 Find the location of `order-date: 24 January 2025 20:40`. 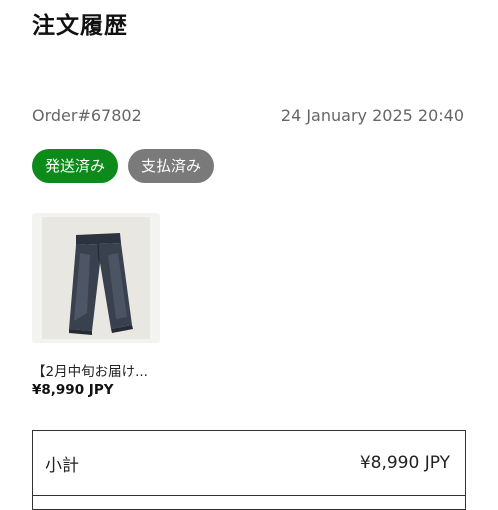

order-date: 24 January 2025 20:40 is located at coordinates (372, 115).